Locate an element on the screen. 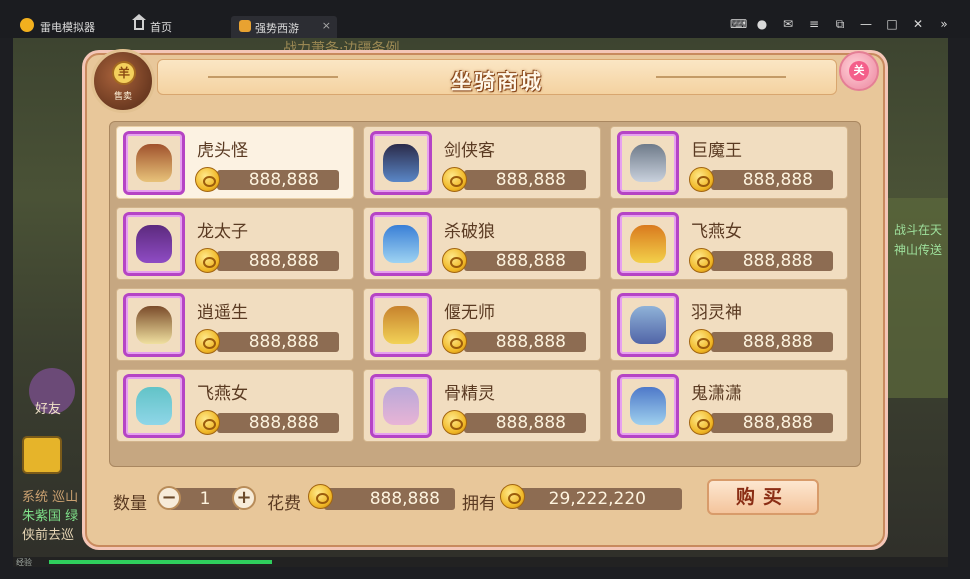 The image size is (970, 579). mount-card: 剑侠客 888,888 is located at coordinates (482, 162).